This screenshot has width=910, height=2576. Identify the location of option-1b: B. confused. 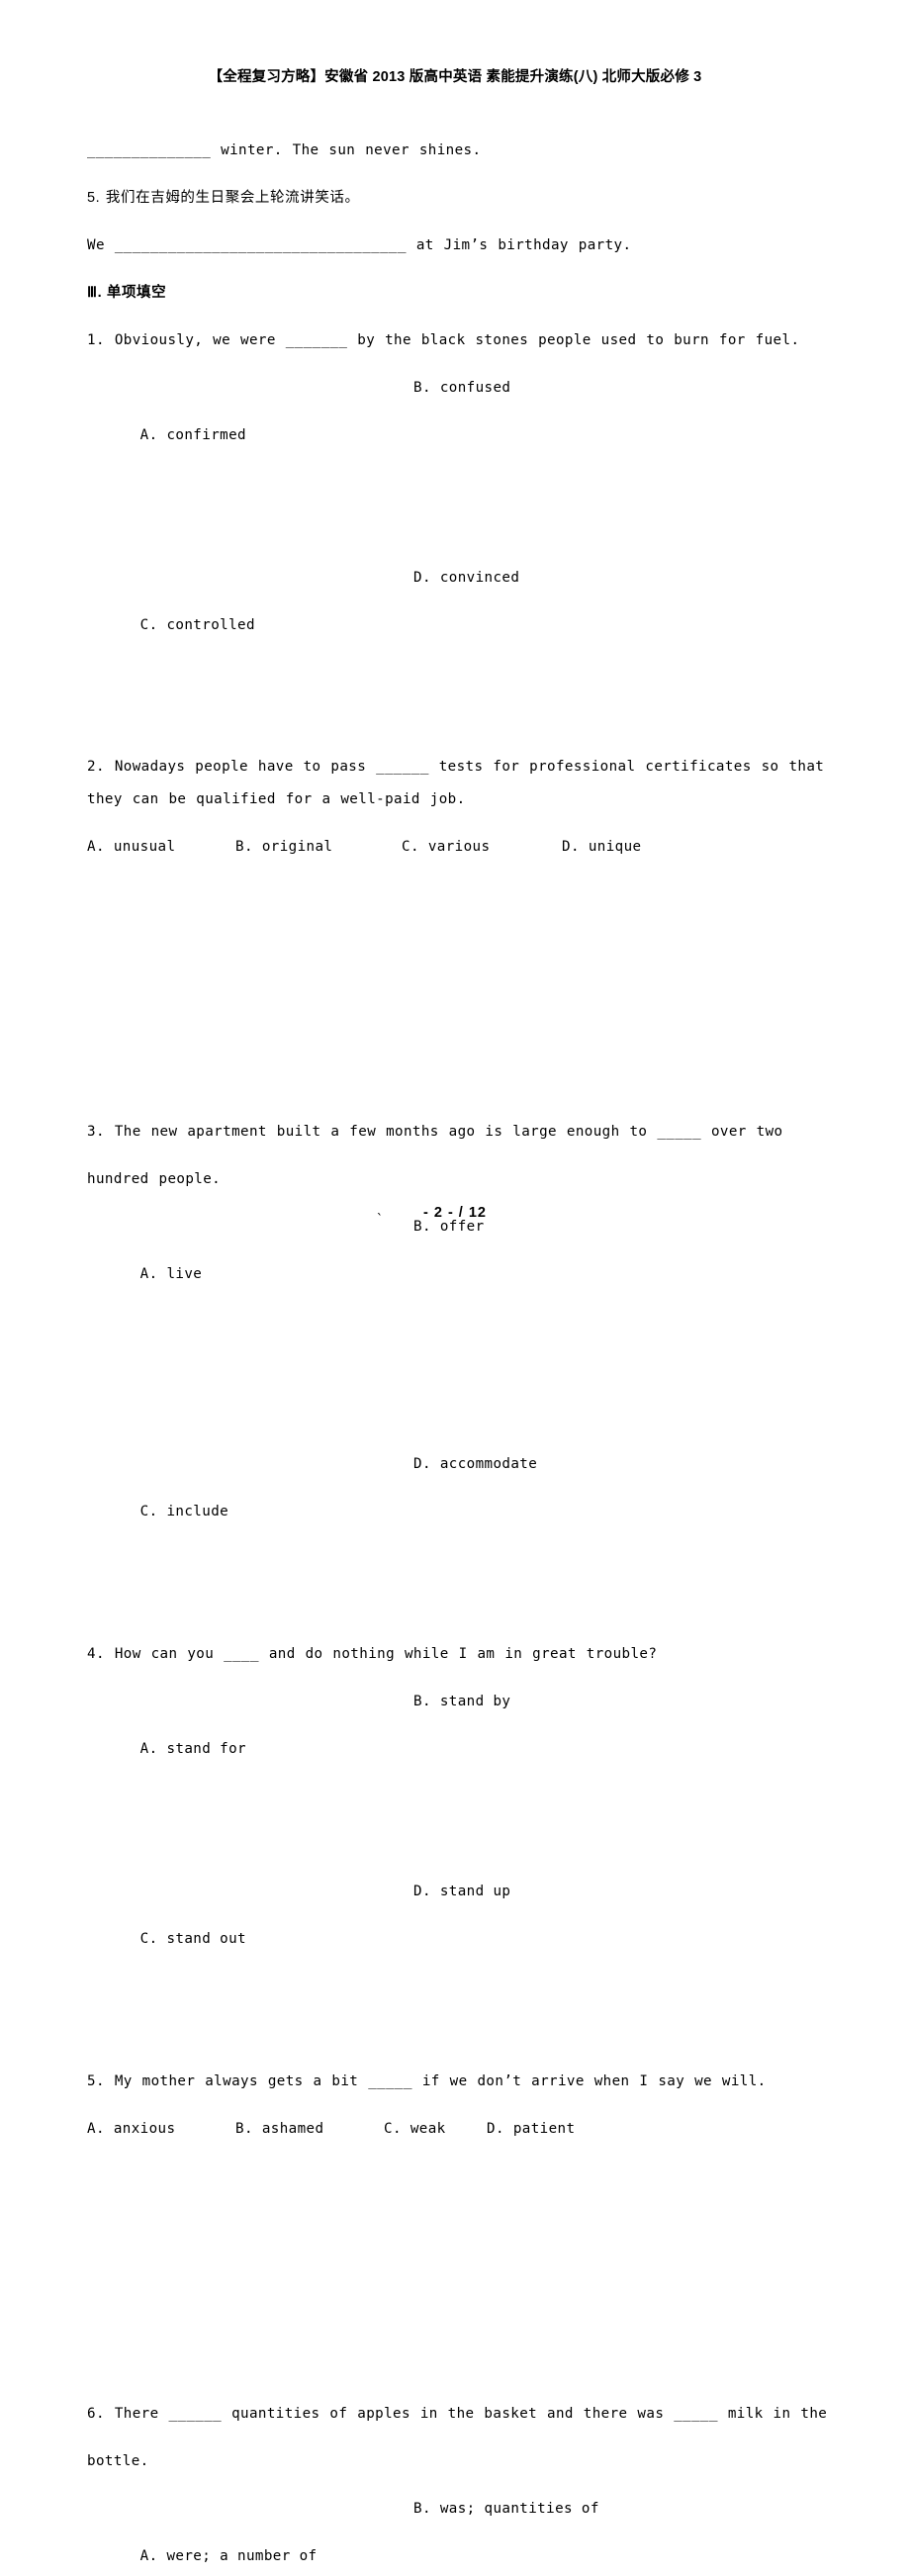
(462, 388).